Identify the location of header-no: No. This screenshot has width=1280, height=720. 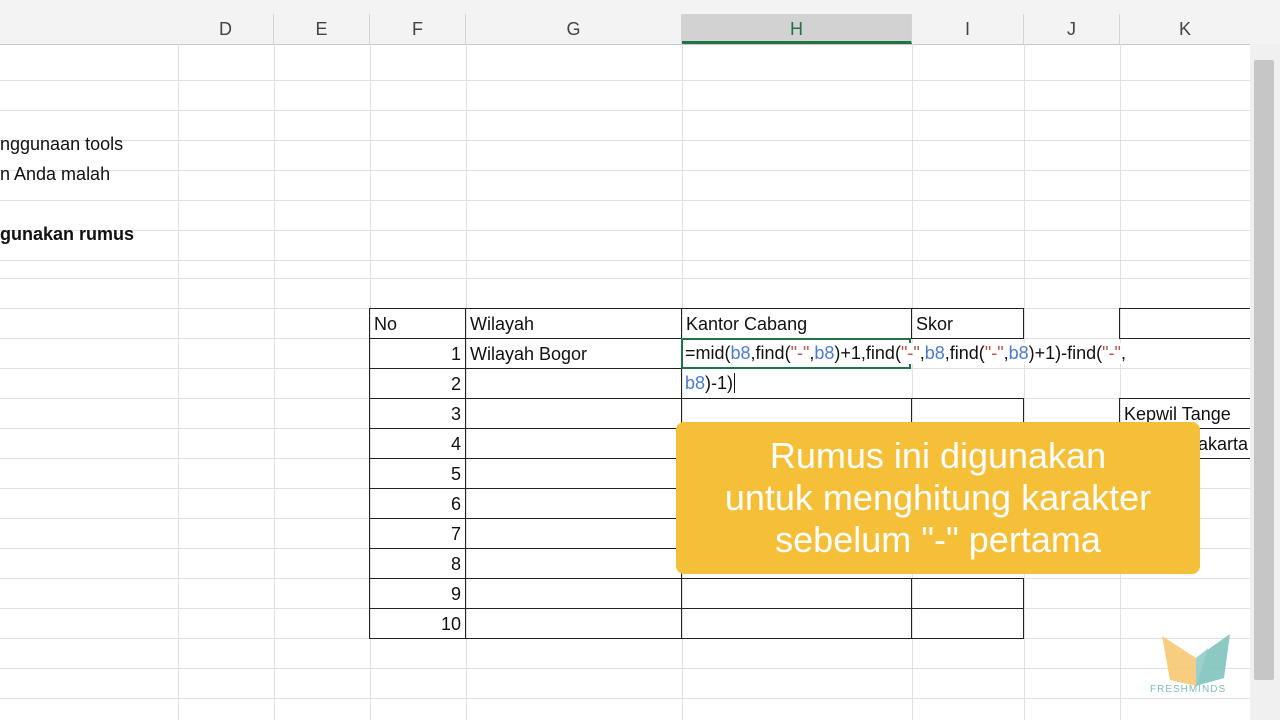
(417, 323).